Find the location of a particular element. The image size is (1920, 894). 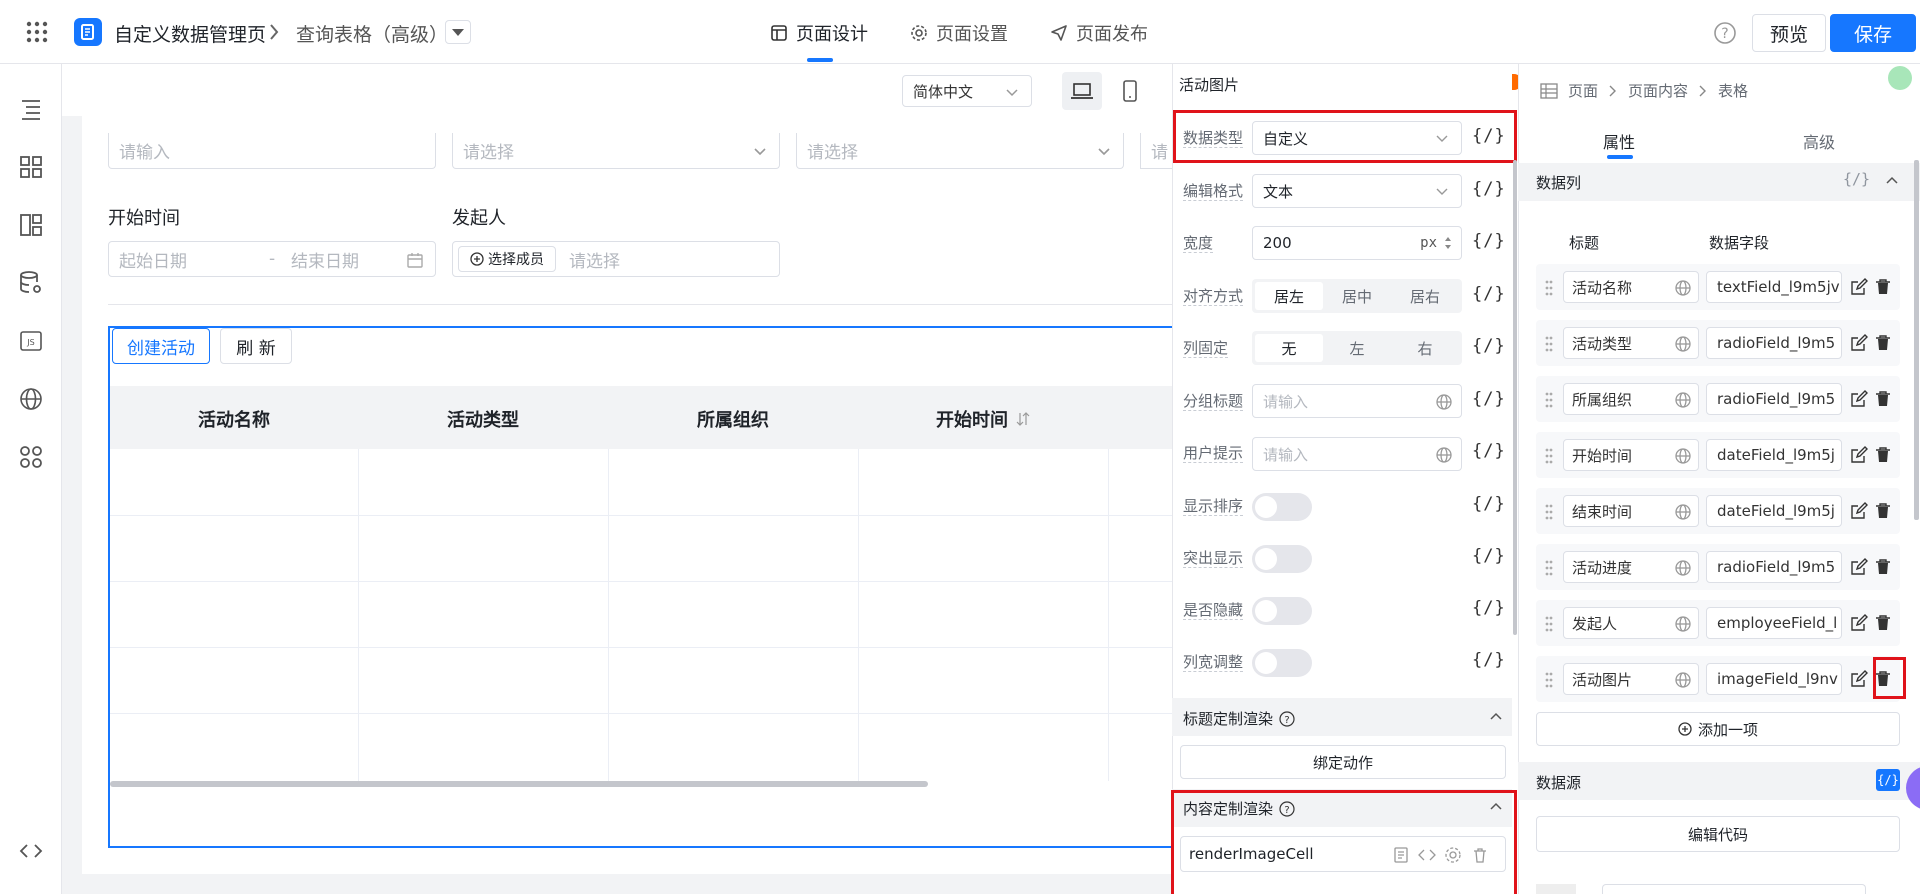

tab-page-design: 页面设计 is located at coordinates (819, 33).